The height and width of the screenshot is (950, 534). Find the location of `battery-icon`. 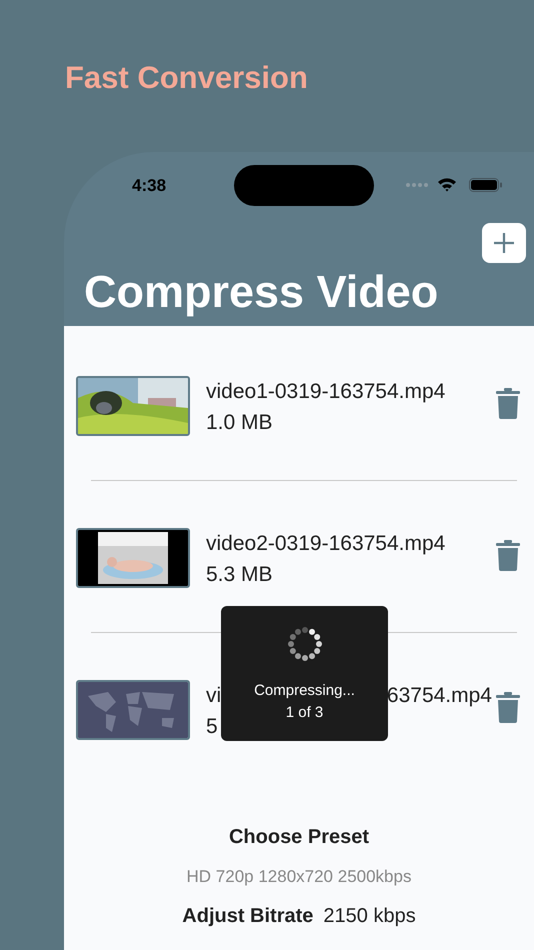

battery-icon is located at coordinates (485, 185).